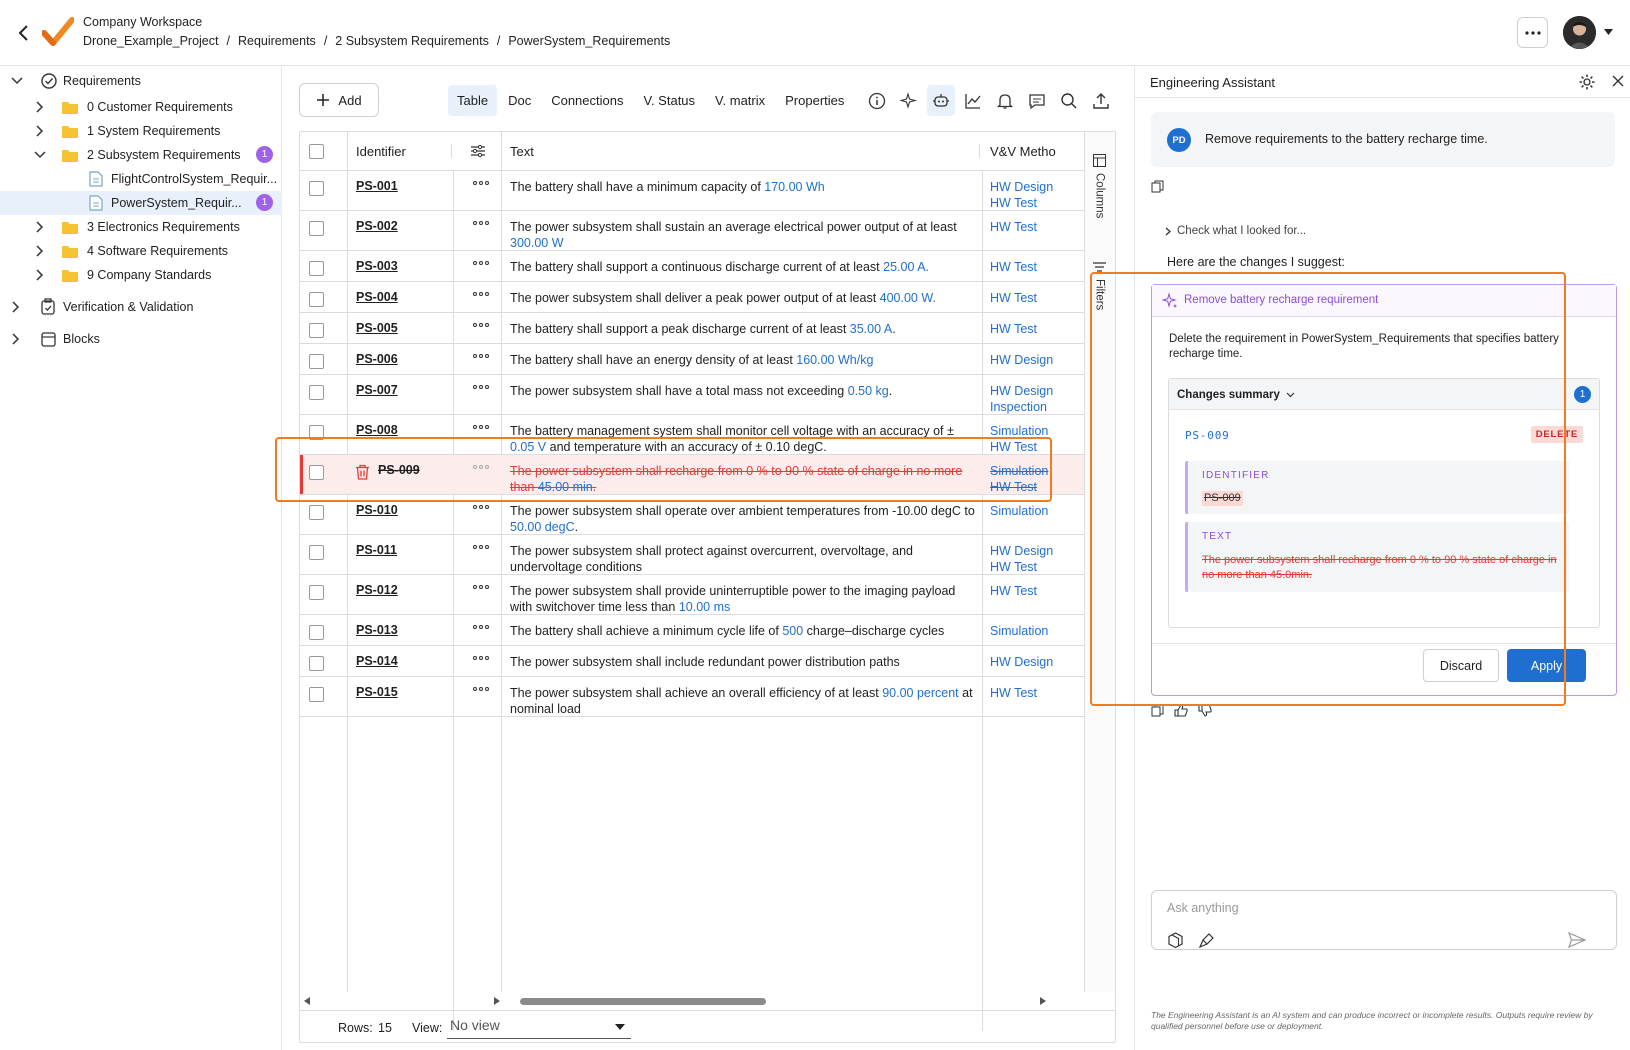 The width and height of the screenshot is (1630, 1050). What do you see at coordinates (1035, 511) in the screenshot?
I see `vv-method: Simulation` at bounding box center [1035, 511].